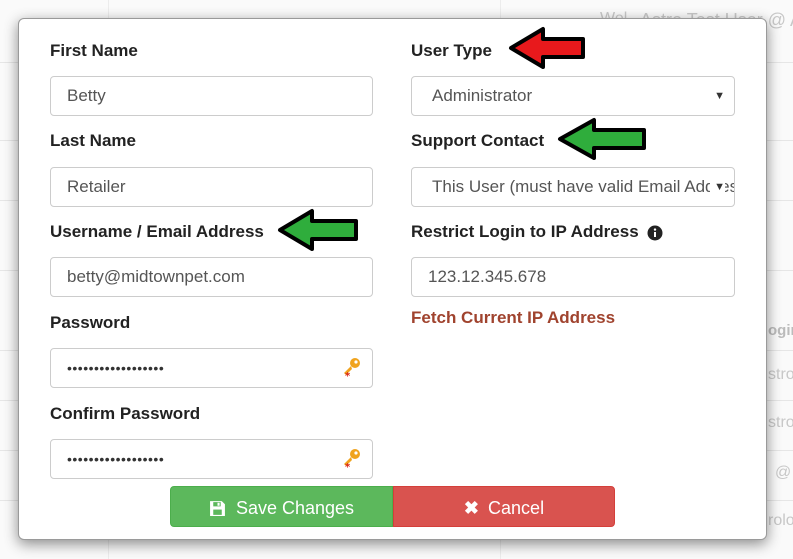  What do you see at coordinates (780, 330) in the screenshot?
I see `bg-side-text: ogin` at bounding box center [780, 330].